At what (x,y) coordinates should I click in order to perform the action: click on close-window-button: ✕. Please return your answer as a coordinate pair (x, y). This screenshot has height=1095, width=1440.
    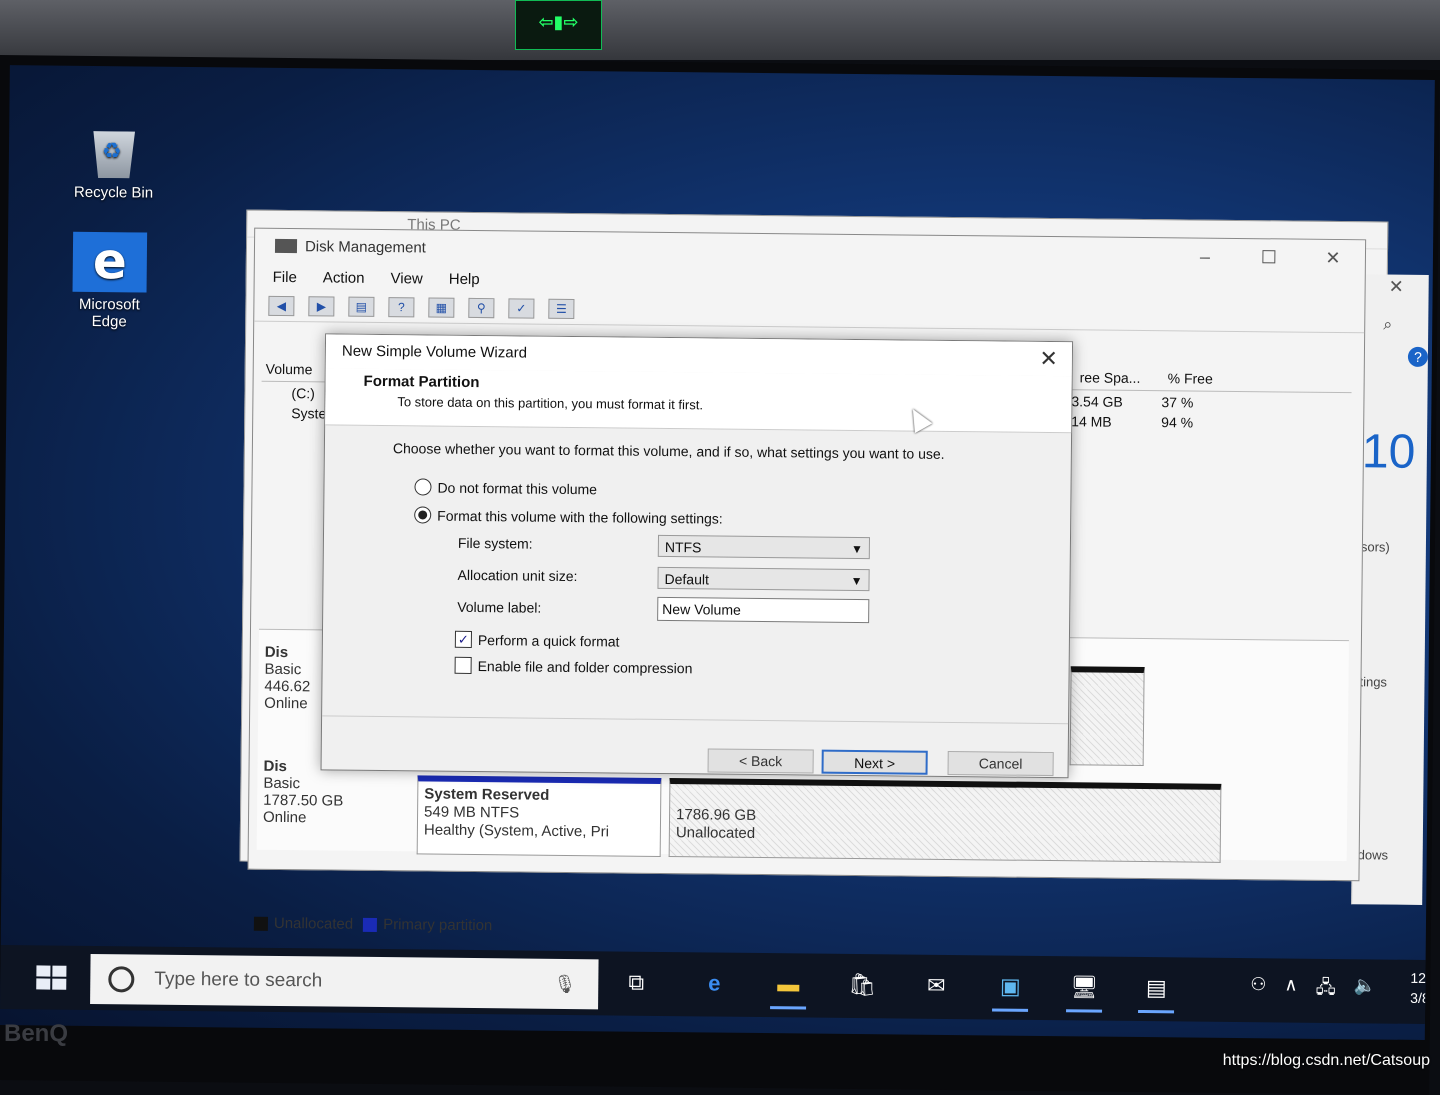
    Looking at the image, I should click on (1333, 258).